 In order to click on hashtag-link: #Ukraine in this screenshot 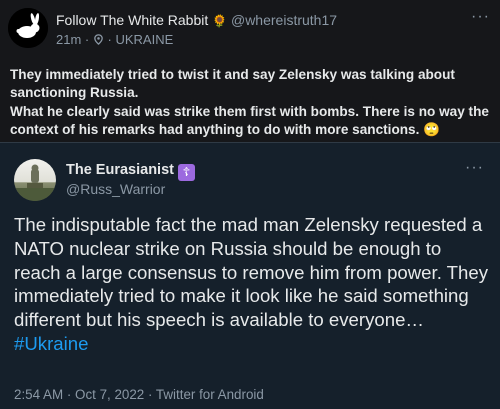, I will do `click(252, 344)`.